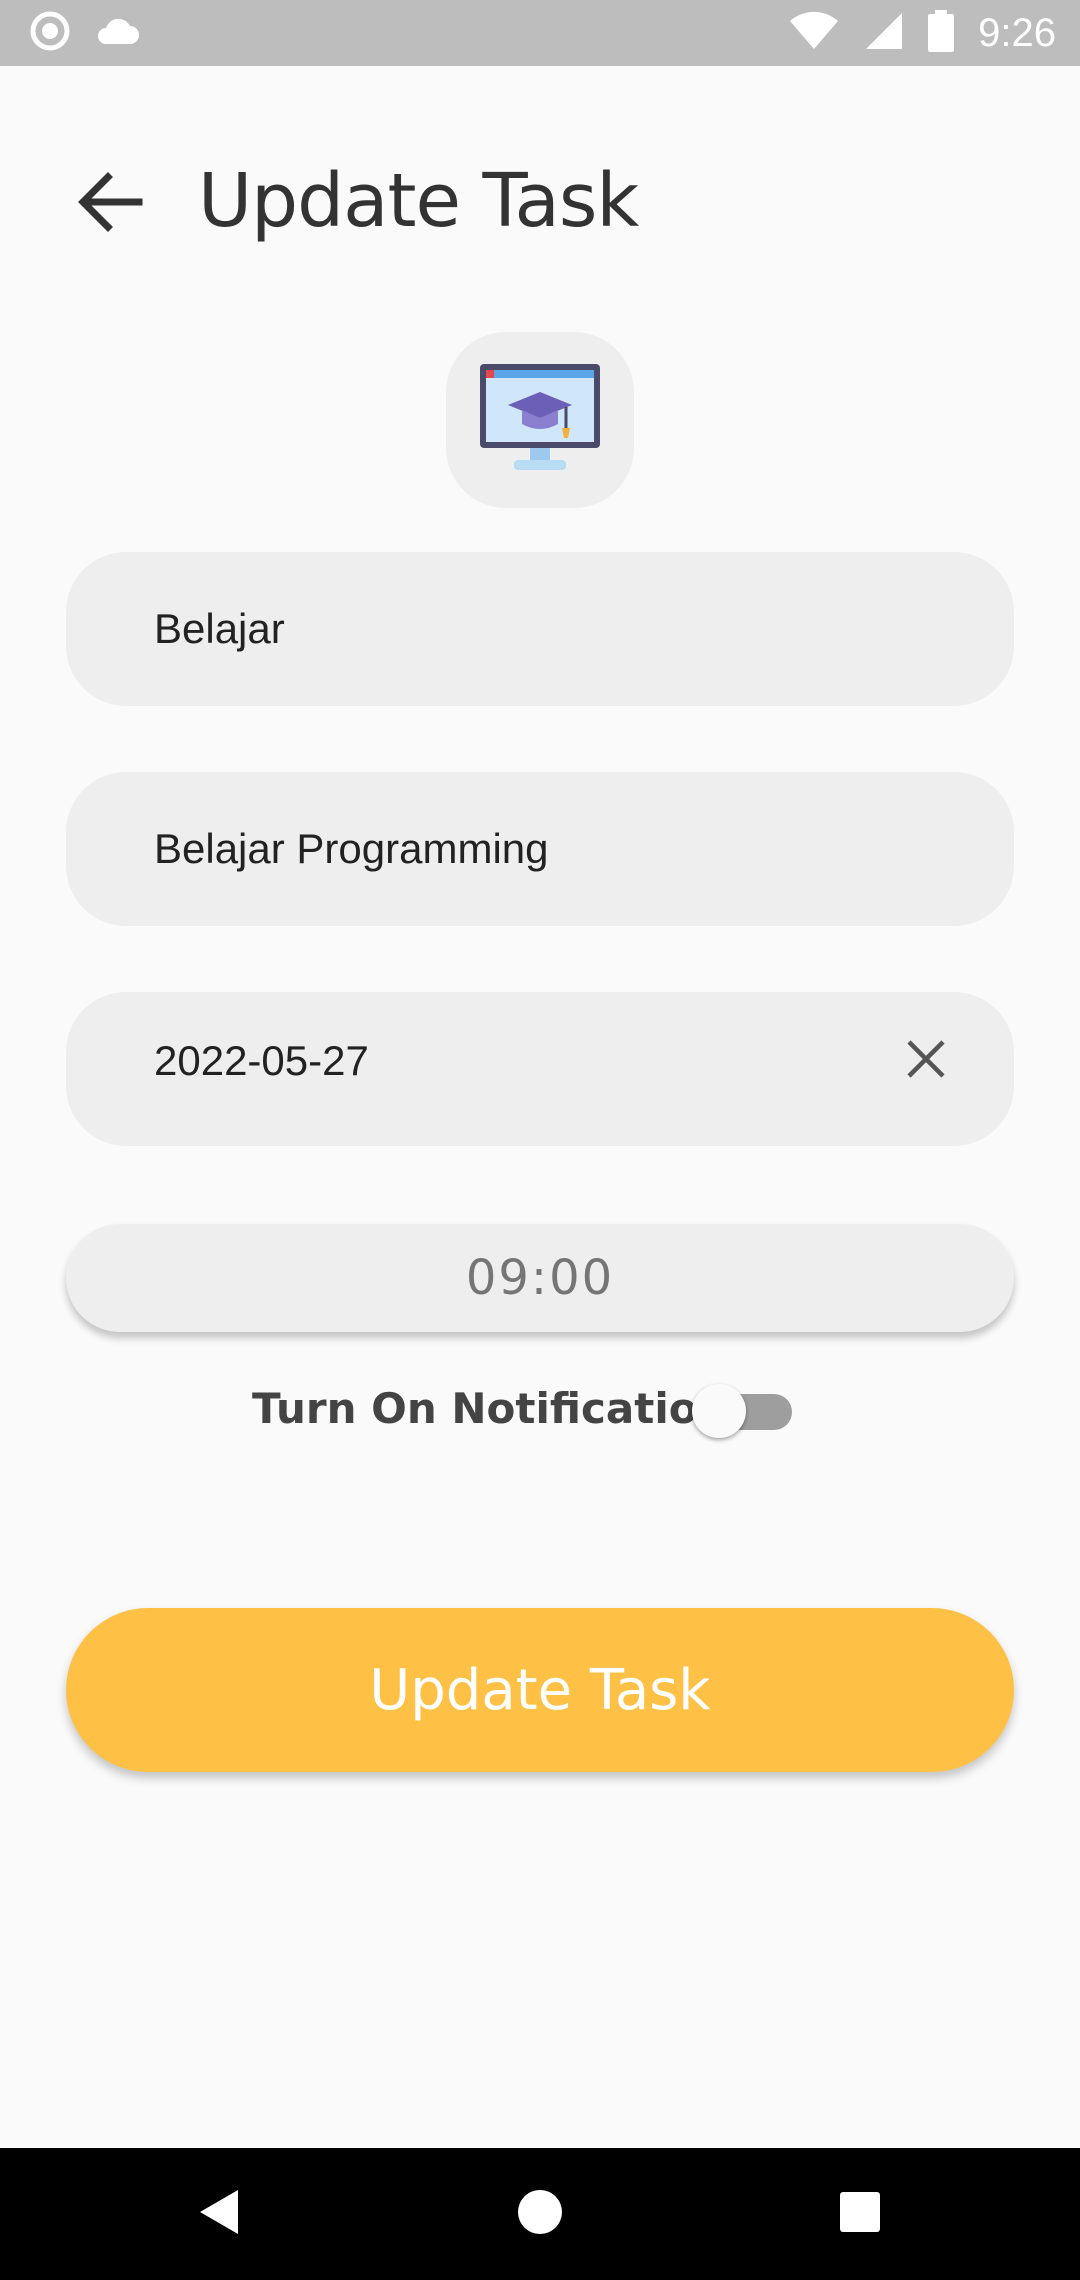  What do you see at coordinates (351, 848) in the screenshot?
I see `description-field-value: Belajar Programming` at bounding box center [351, 848].